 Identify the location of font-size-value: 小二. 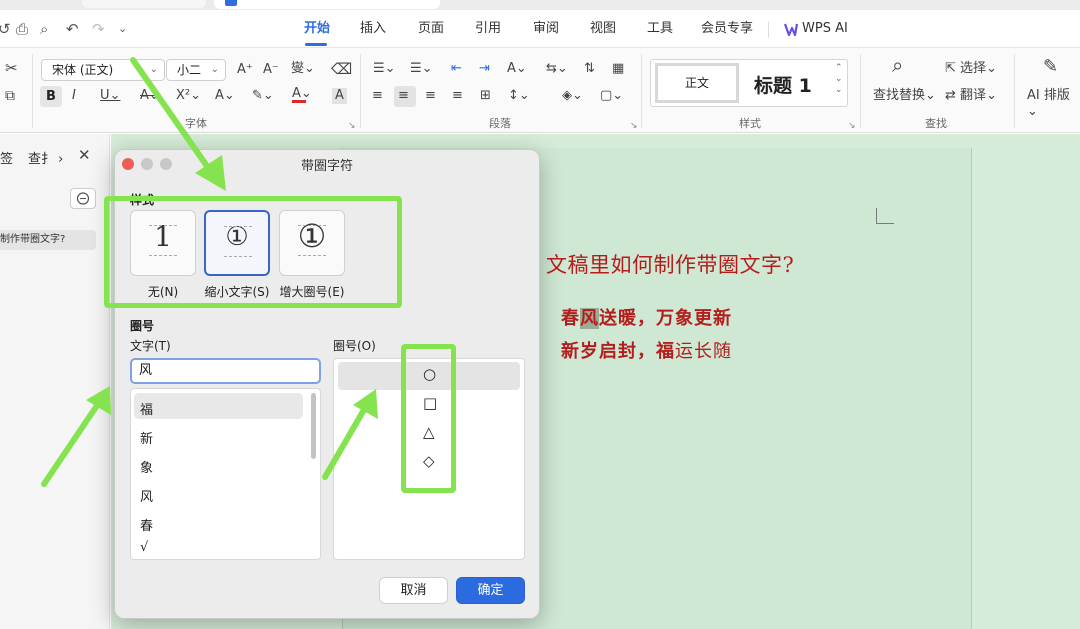
(189, 70).